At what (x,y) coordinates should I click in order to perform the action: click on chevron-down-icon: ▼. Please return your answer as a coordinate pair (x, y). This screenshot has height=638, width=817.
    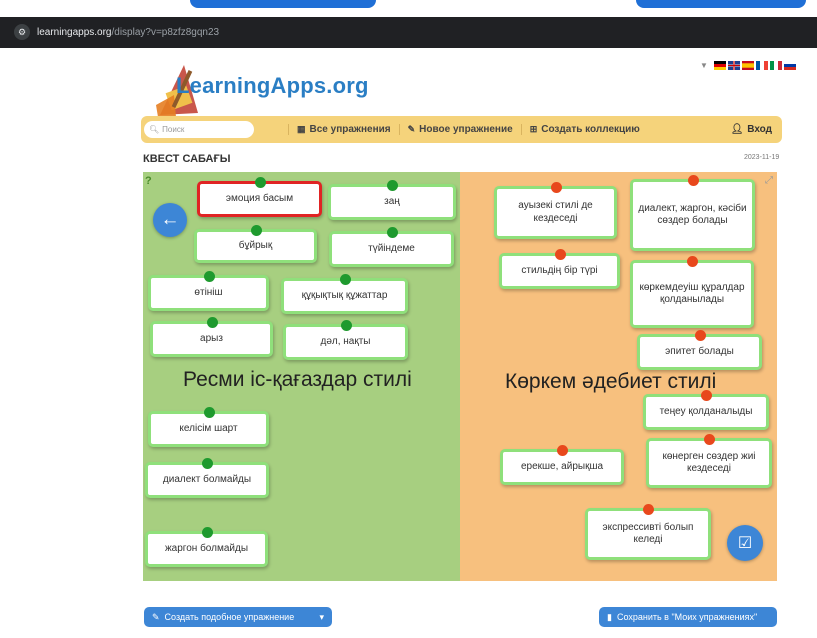
    Looking at the image, I should click on (704, 65).